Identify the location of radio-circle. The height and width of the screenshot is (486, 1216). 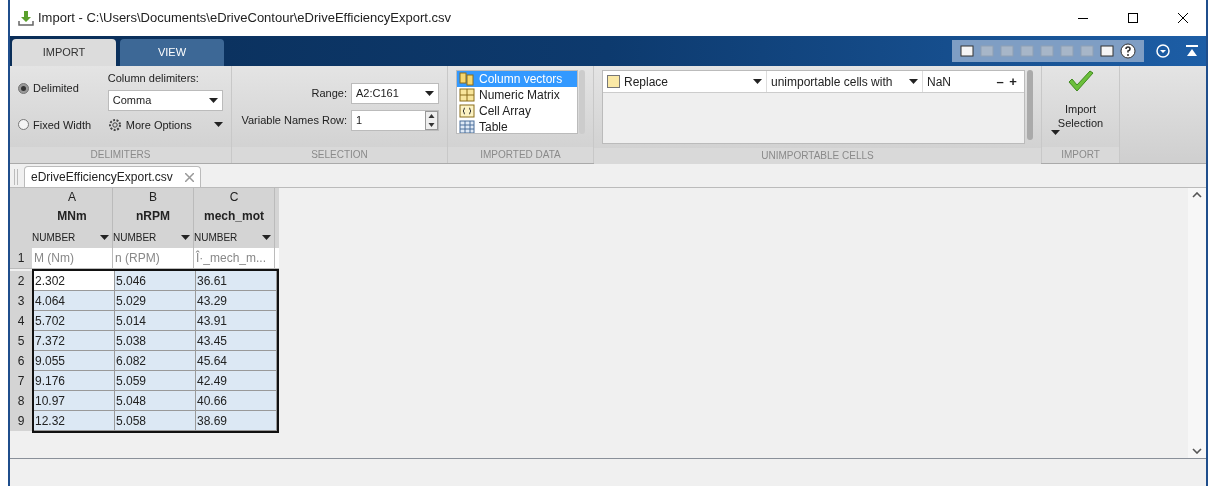
(23, 88).